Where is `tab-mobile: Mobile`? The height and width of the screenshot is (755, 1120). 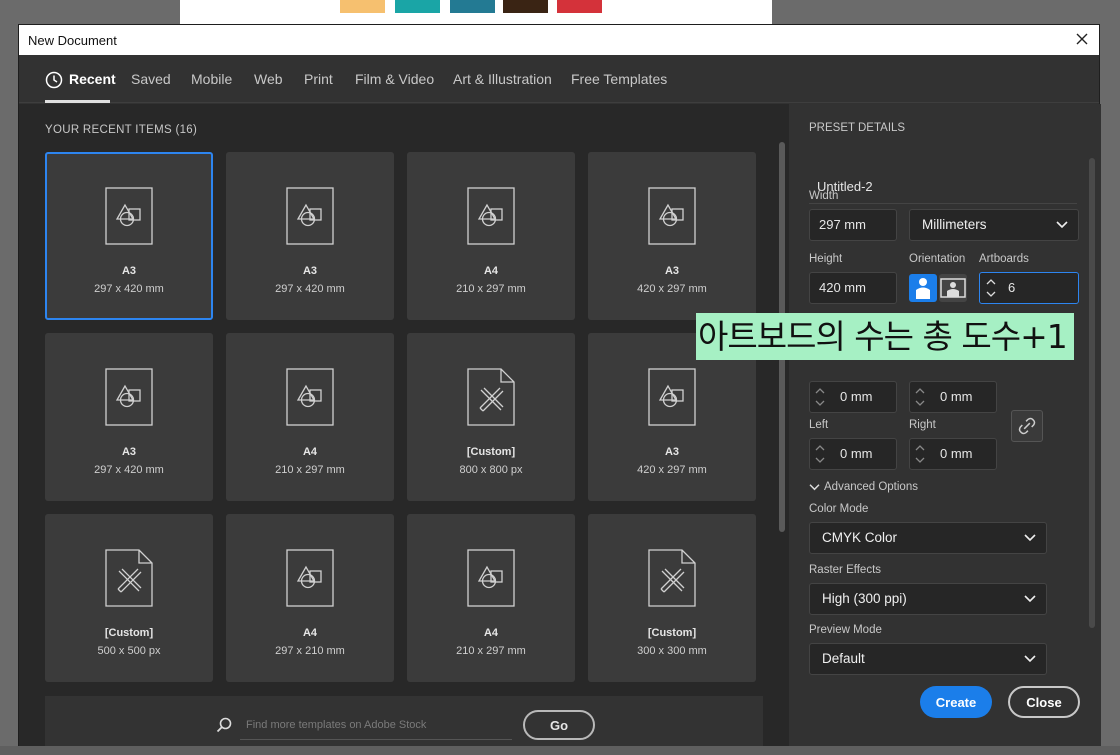
tab-mobile: Mobile is located at coordinates (211, 79).